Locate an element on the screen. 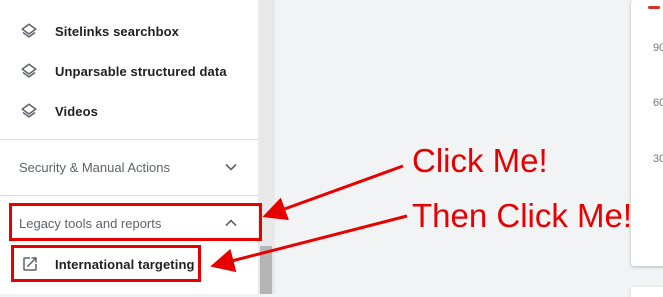  annotation-arrows is located at coordinates (309, 218).